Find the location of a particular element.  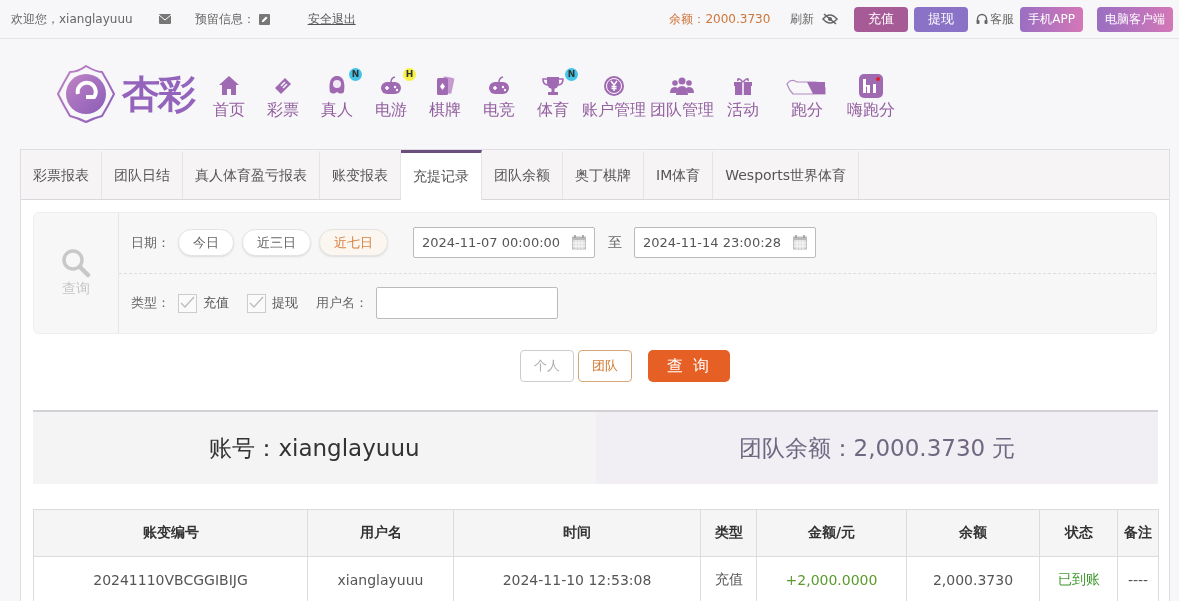

nav-link: 团队管理 is located at coordinates (682, 94).